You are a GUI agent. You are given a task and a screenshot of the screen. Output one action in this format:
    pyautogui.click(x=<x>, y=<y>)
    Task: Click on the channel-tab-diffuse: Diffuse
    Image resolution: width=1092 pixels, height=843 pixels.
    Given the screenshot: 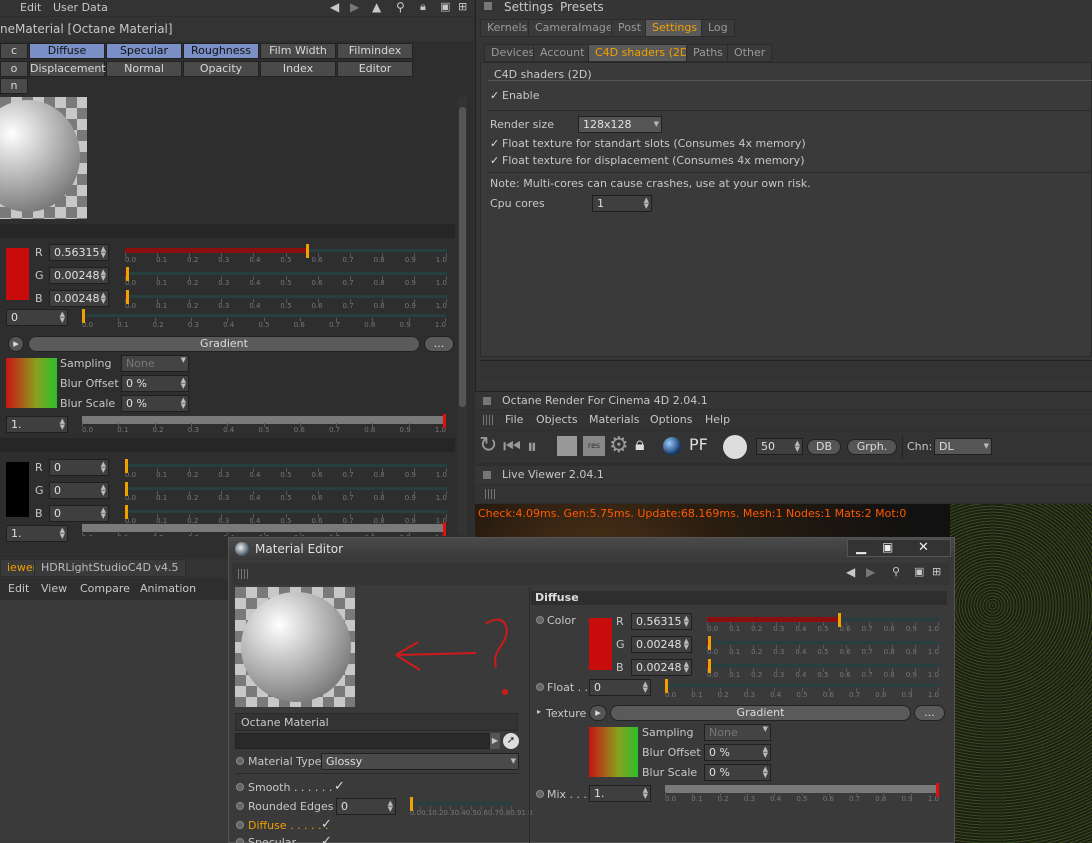 What is the action you would take?
    pyautogui.click(x=67, y=51)
    